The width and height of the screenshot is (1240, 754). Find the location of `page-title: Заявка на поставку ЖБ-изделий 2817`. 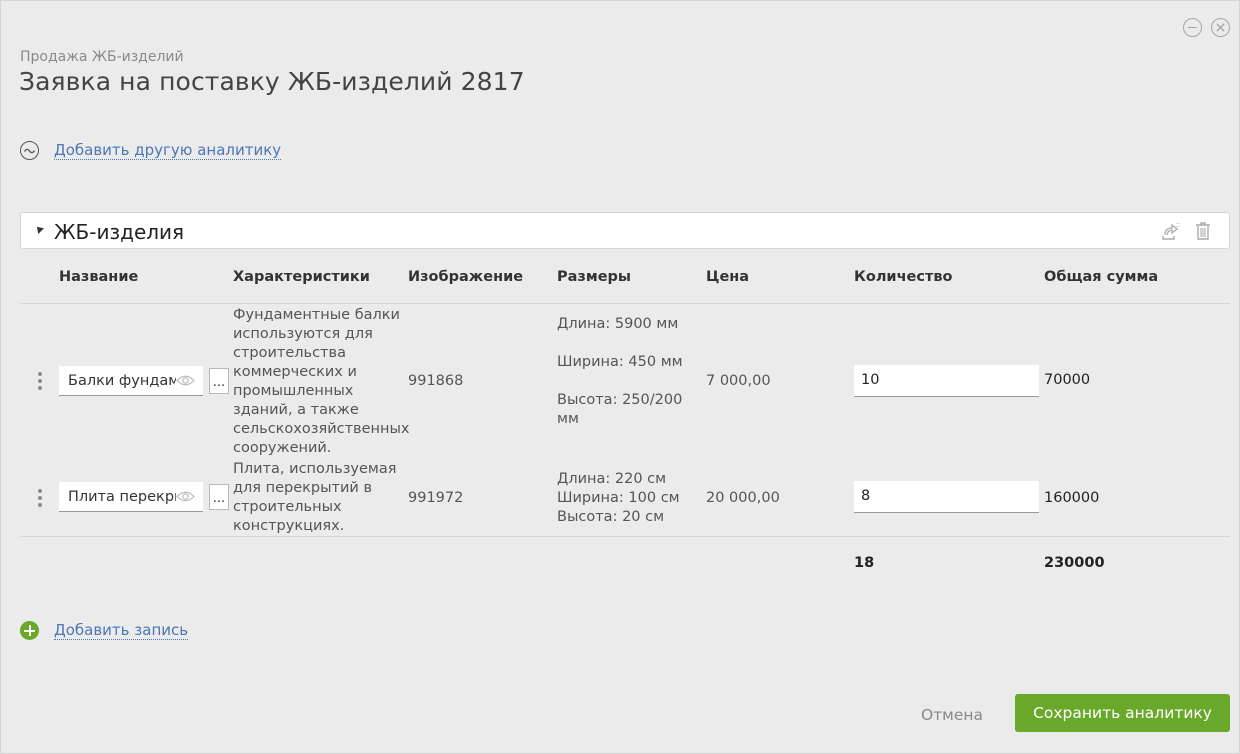

page-title: Заявка на поставку ЖБ-изделий 2817 is located at coordinates (272, 81).